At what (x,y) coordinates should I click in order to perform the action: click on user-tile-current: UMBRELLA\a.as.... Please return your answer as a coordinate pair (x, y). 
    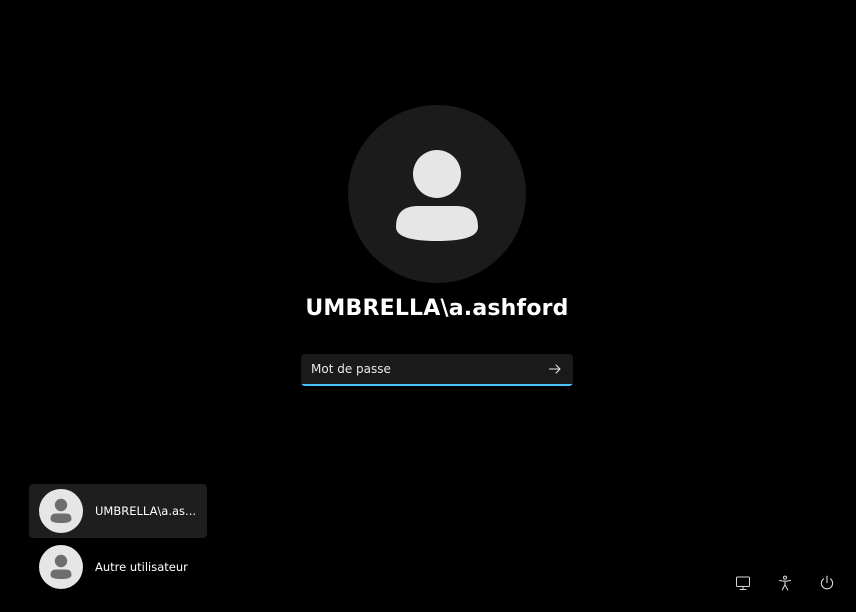
    Looking at the image, I should click on (118, 511).